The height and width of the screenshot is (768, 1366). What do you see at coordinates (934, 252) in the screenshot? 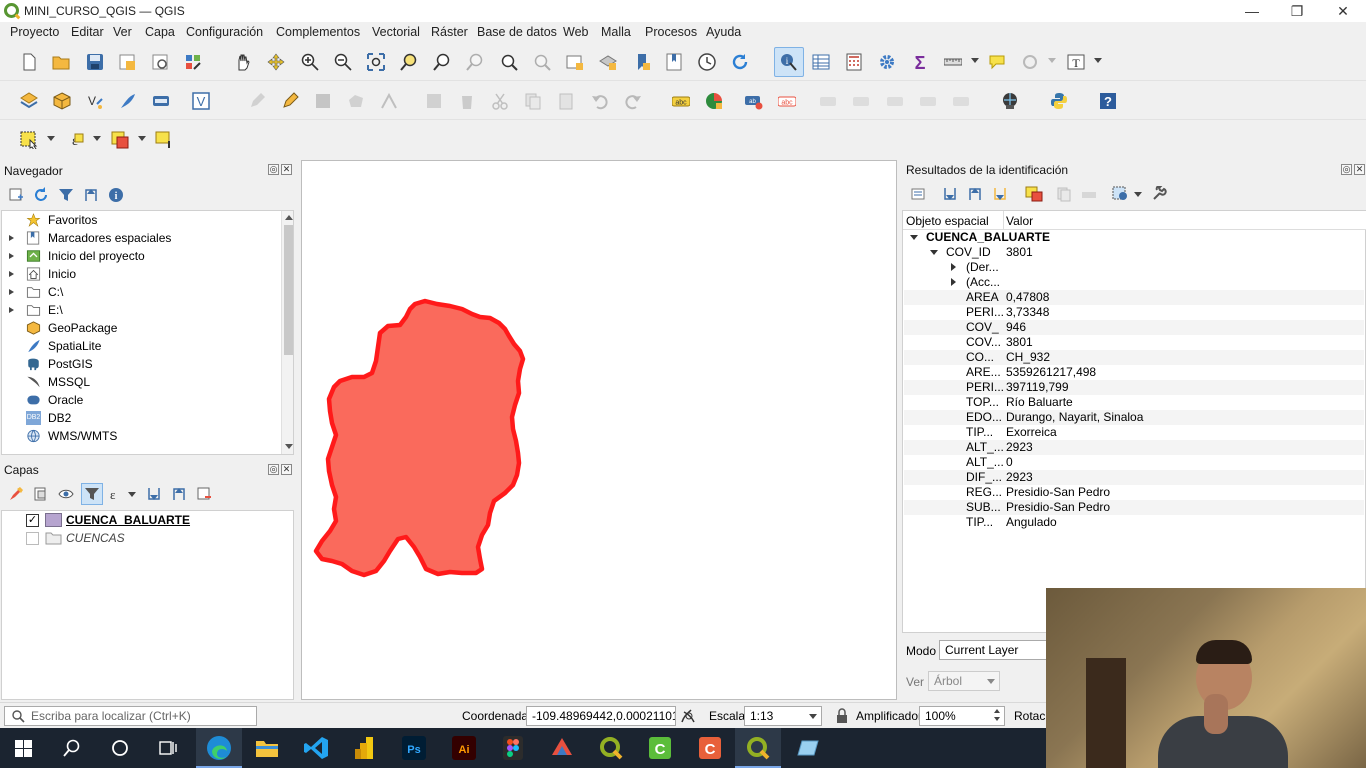
I see `collapse-arrow-icon` at bounding box center [934, 252].